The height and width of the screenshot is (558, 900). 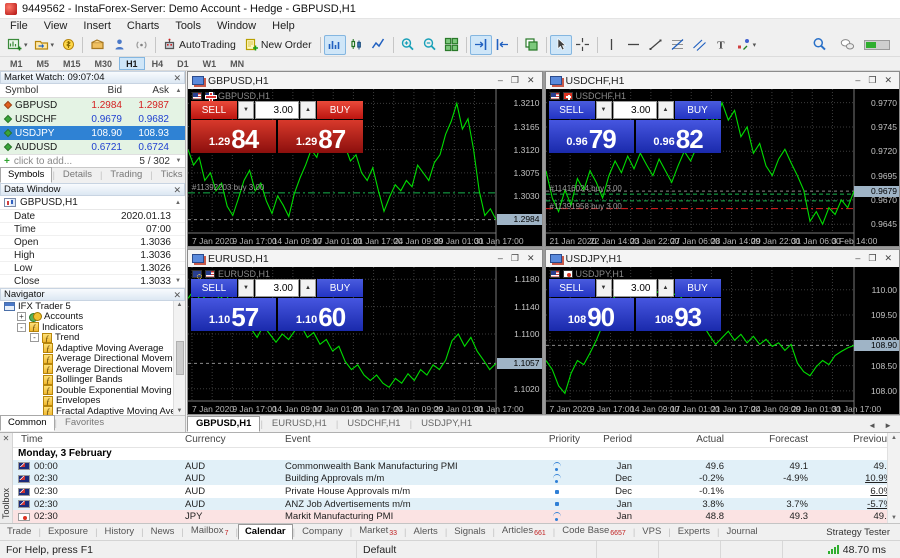 I want to click on column-header-currency: Currency, so click(x=235, y=439).